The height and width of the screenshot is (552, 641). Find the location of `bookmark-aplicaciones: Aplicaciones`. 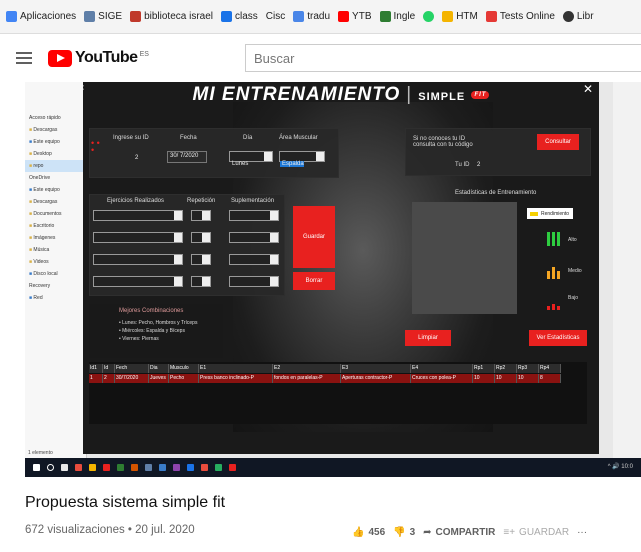

bookmark-aplicaciones: Aplicaciones is located at coordinates (41, 16).